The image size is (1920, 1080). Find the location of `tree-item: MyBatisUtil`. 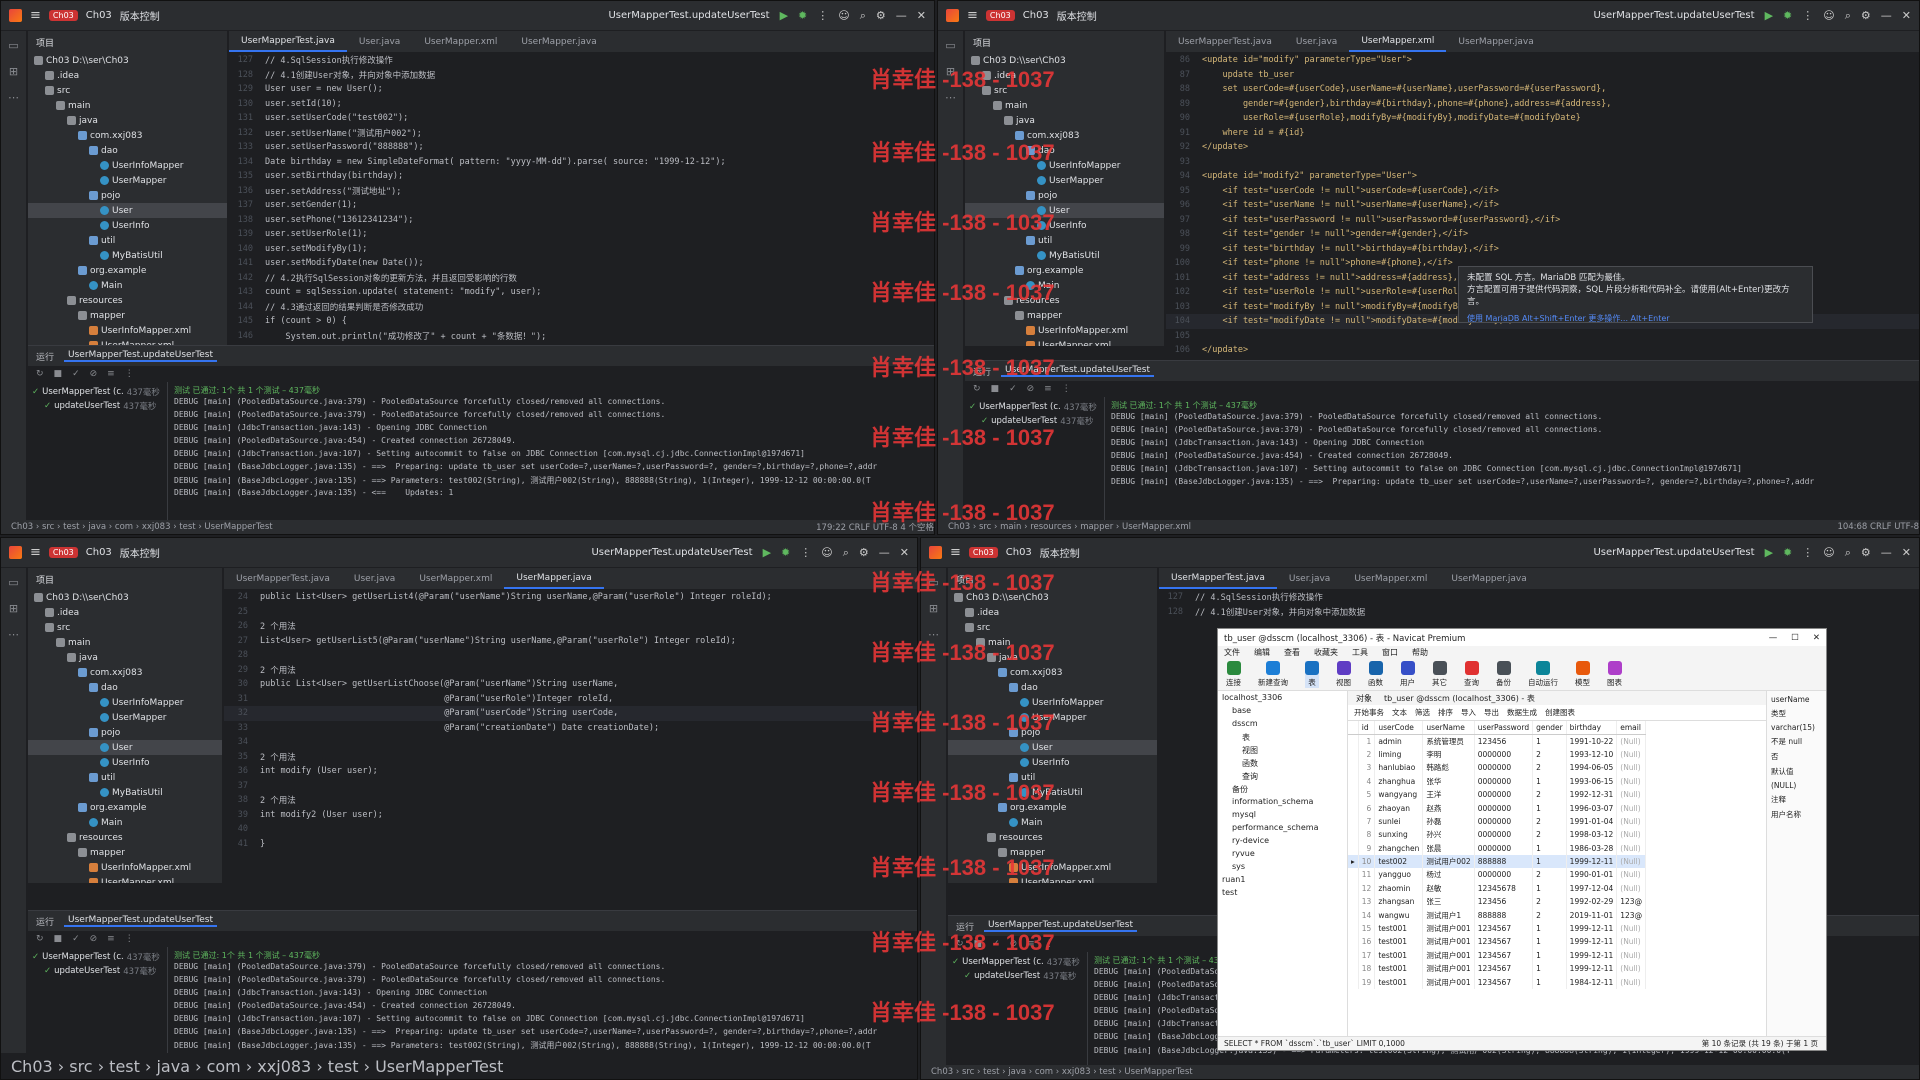

tree-item: MyBatisUtil is located at coordinates (125, 792).